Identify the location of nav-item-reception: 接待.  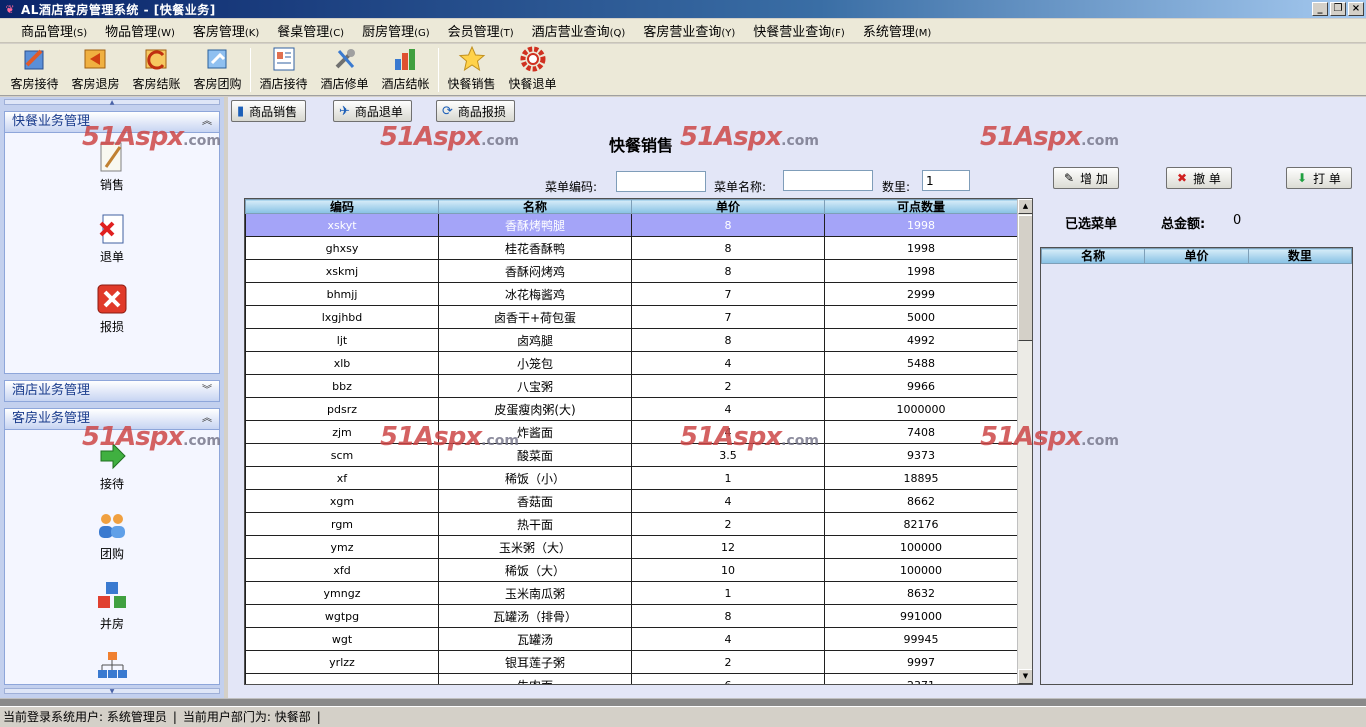
(112, 466).